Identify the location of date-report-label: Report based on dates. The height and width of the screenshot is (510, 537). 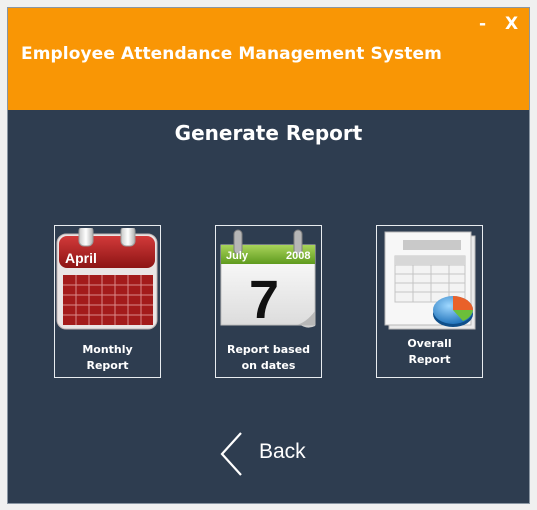
(268, 358).